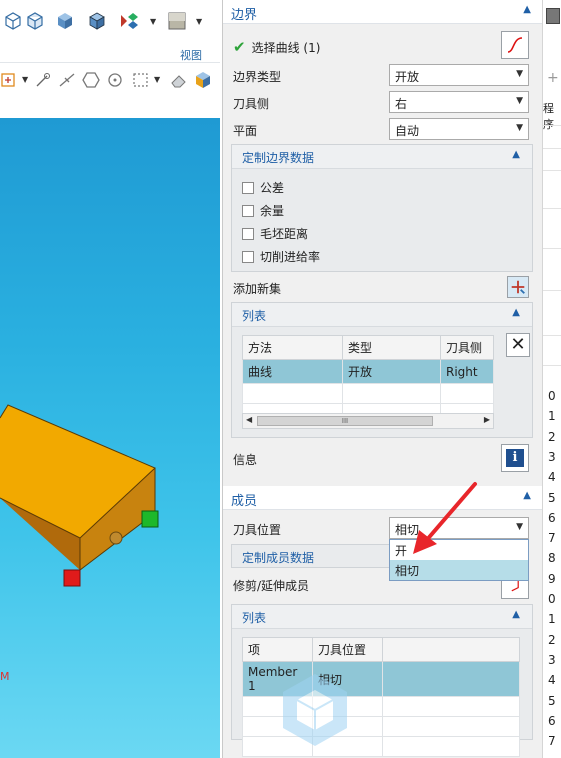 Image resolution: width=561 pixels, height=758 pixels. I want to click on custom-member-data-panel: 定制成员数据, so click(311, 556).